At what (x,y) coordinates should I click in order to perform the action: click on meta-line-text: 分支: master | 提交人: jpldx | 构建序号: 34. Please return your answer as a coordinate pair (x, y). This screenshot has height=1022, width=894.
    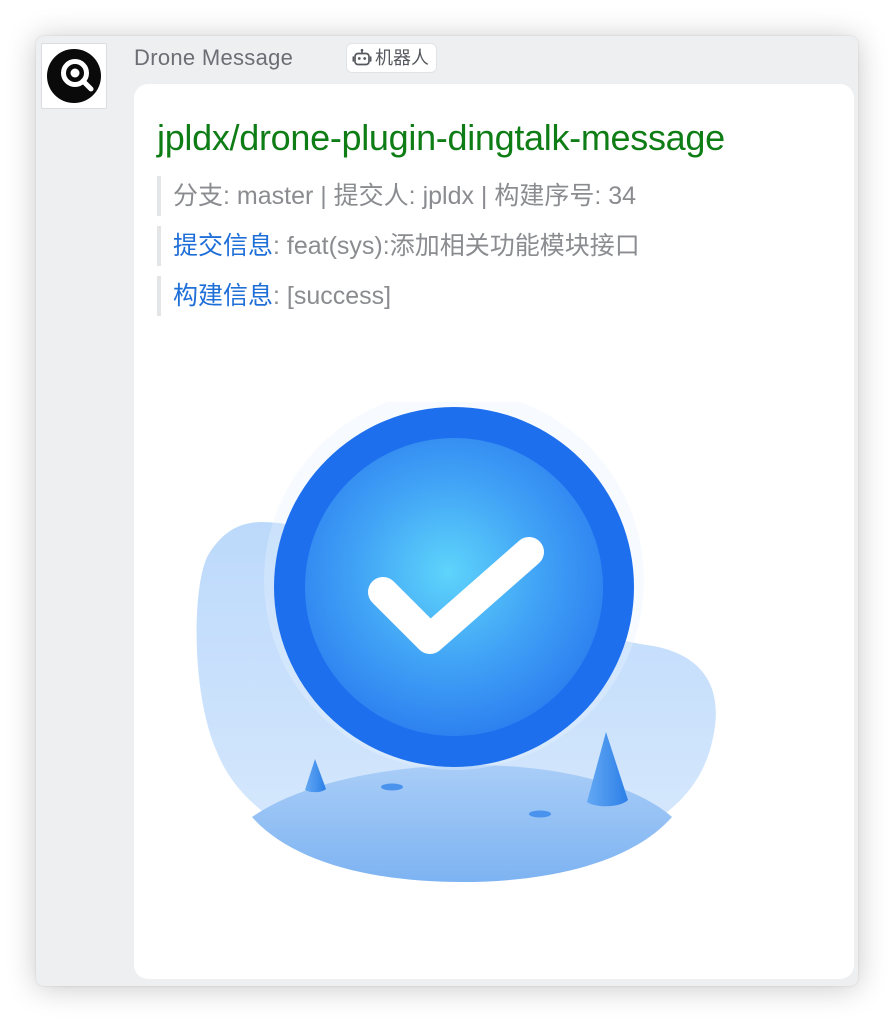
    Looking at the image, I should click on (405, 196).